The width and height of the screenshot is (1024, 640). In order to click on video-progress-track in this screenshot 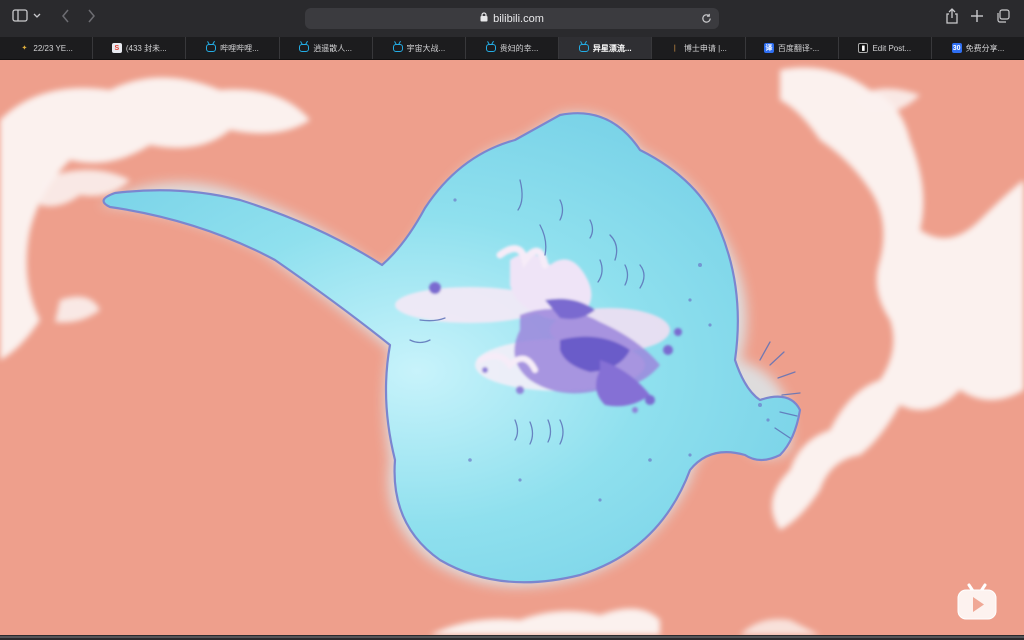, I will do `click(512, 637)`.